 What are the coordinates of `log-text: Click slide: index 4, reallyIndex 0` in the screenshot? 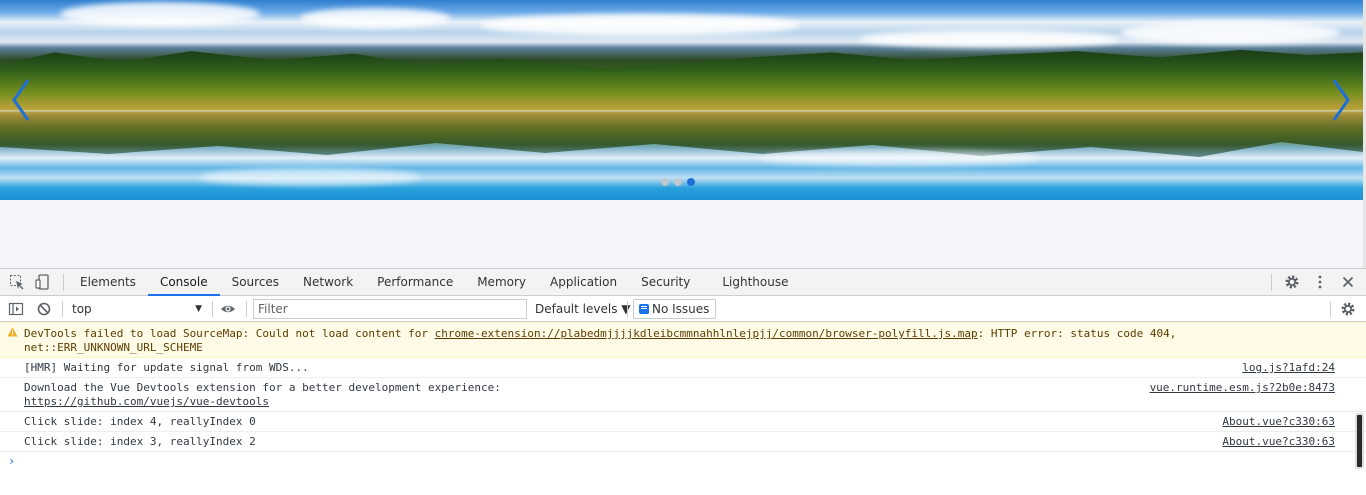 It's located at (140, 421).